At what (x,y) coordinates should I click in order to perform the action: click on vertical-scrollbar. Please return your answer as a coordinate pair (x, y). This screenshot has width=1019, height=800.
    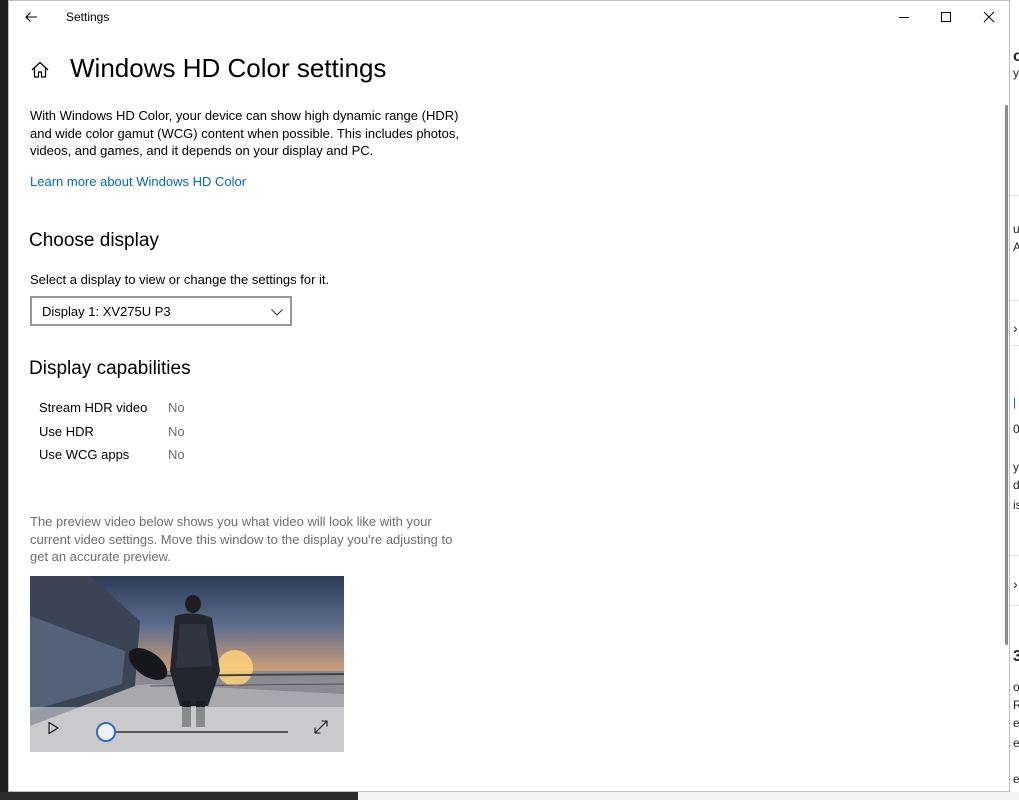
    Looking at the image, I should click on (1007, 412).